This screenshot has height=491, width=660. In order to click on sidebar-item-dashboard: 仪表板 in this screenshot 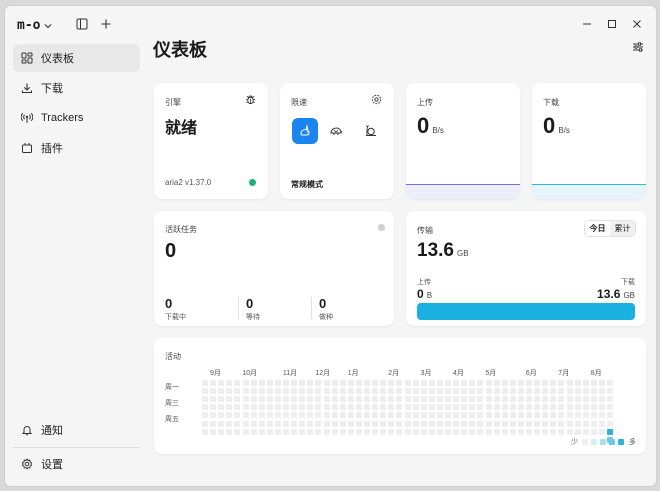, I will do `click(76, 58)`.